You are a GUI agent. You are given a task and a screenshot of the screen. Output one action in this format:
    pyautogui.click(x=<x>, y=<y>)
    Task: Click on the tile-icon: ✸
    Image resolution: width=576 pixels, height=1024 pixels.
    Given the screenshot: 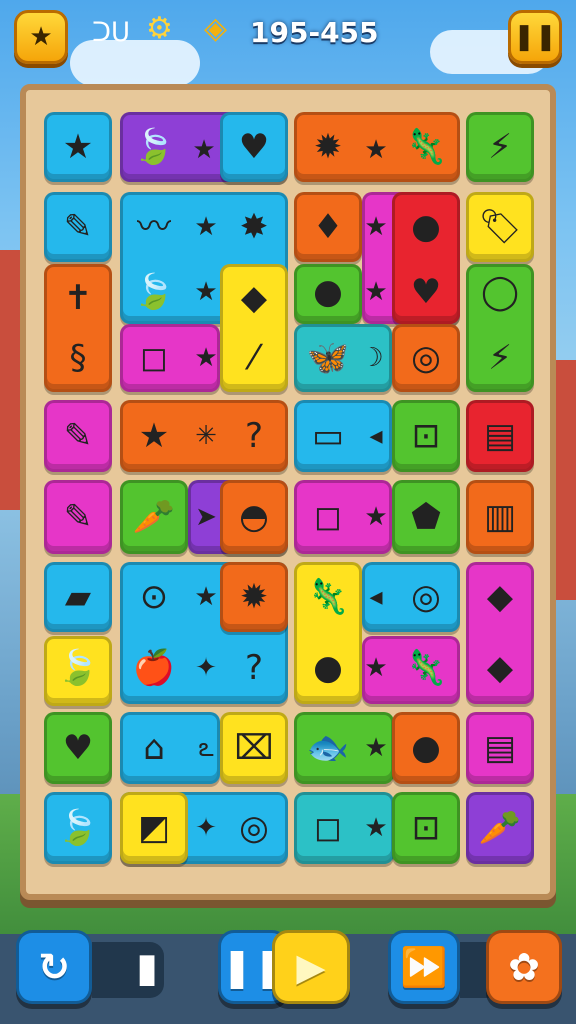 What is the action you would take?
    pyautogui.click(x=254, y=227)
    